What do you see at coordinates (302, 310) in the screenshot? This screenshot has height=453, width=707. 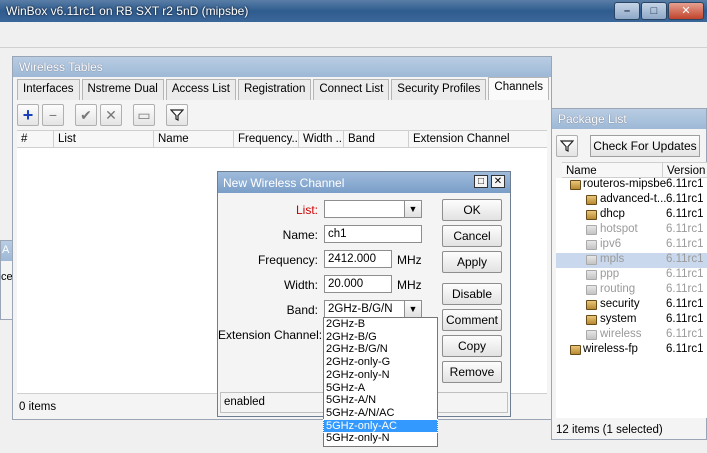 I see `band-label: Band:` at bounding box center [302, 310].